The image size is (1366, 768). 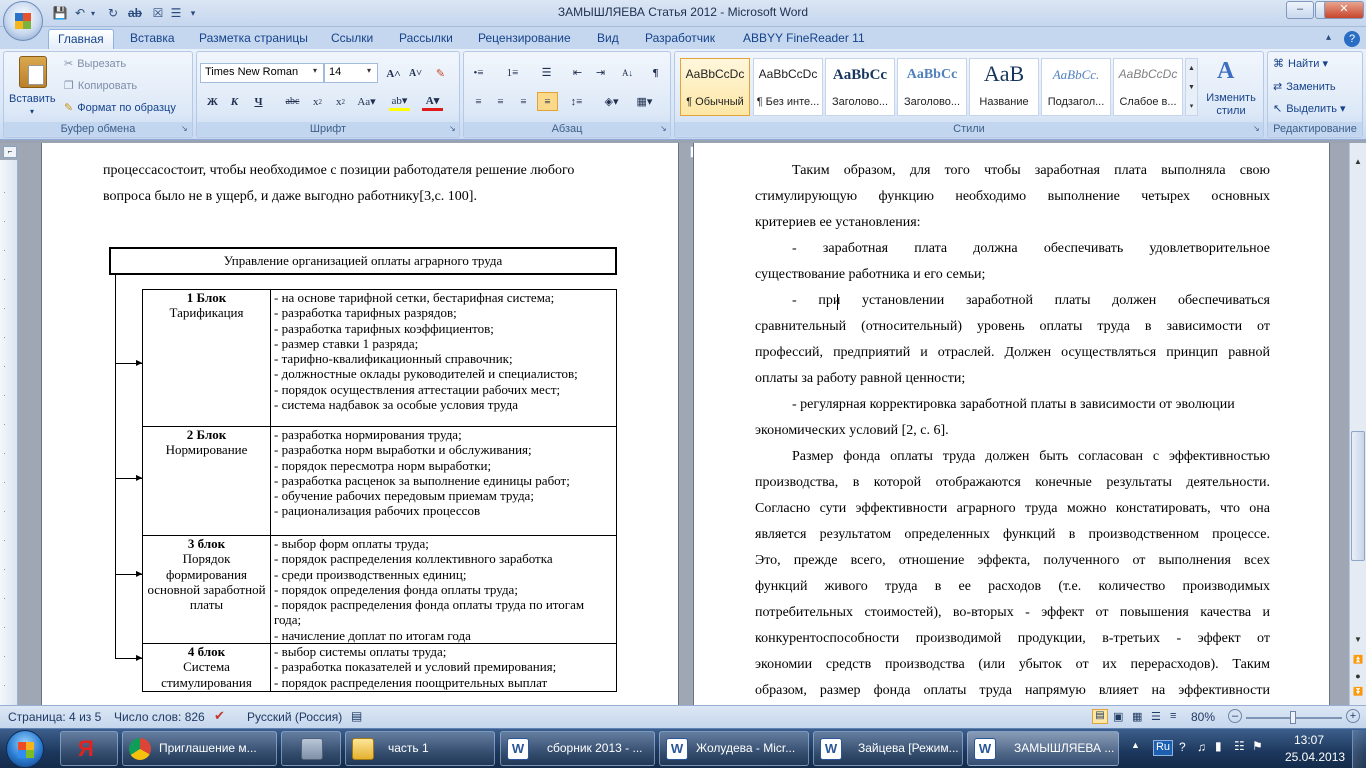 I want to click on network-icon: ☷, so click(x=1239, y=746).